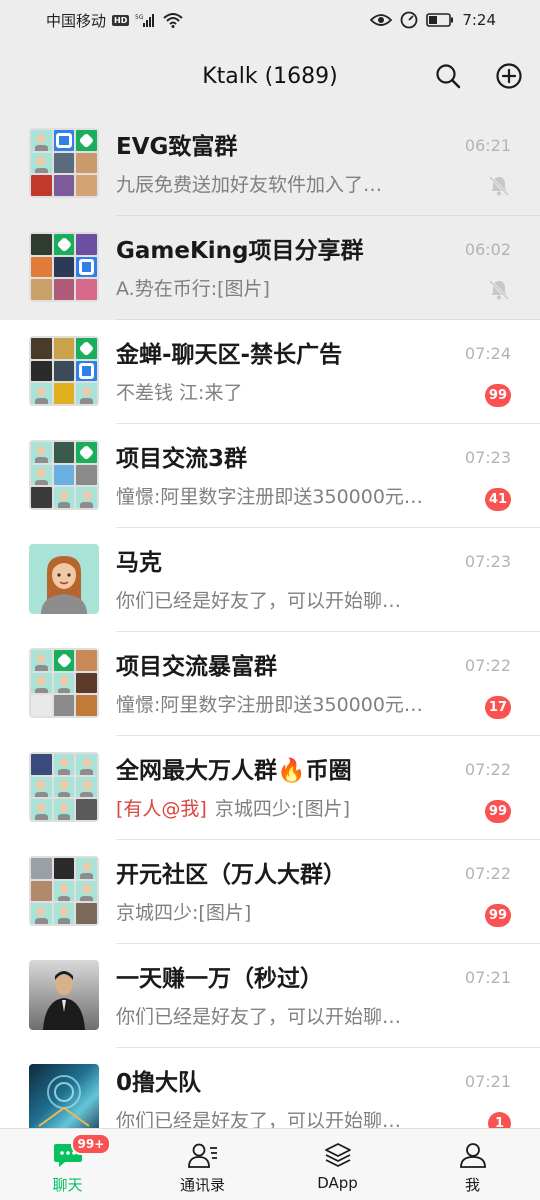  I want to click on plus-circle-icon, so click(509, 76).